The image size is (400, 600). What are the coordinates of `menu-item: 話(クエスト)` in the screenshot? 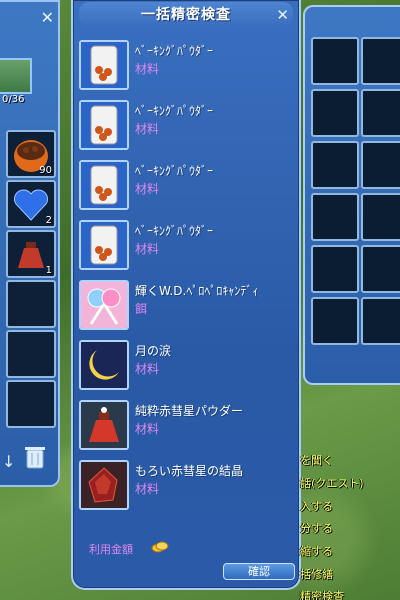 It's located at (332, 483).